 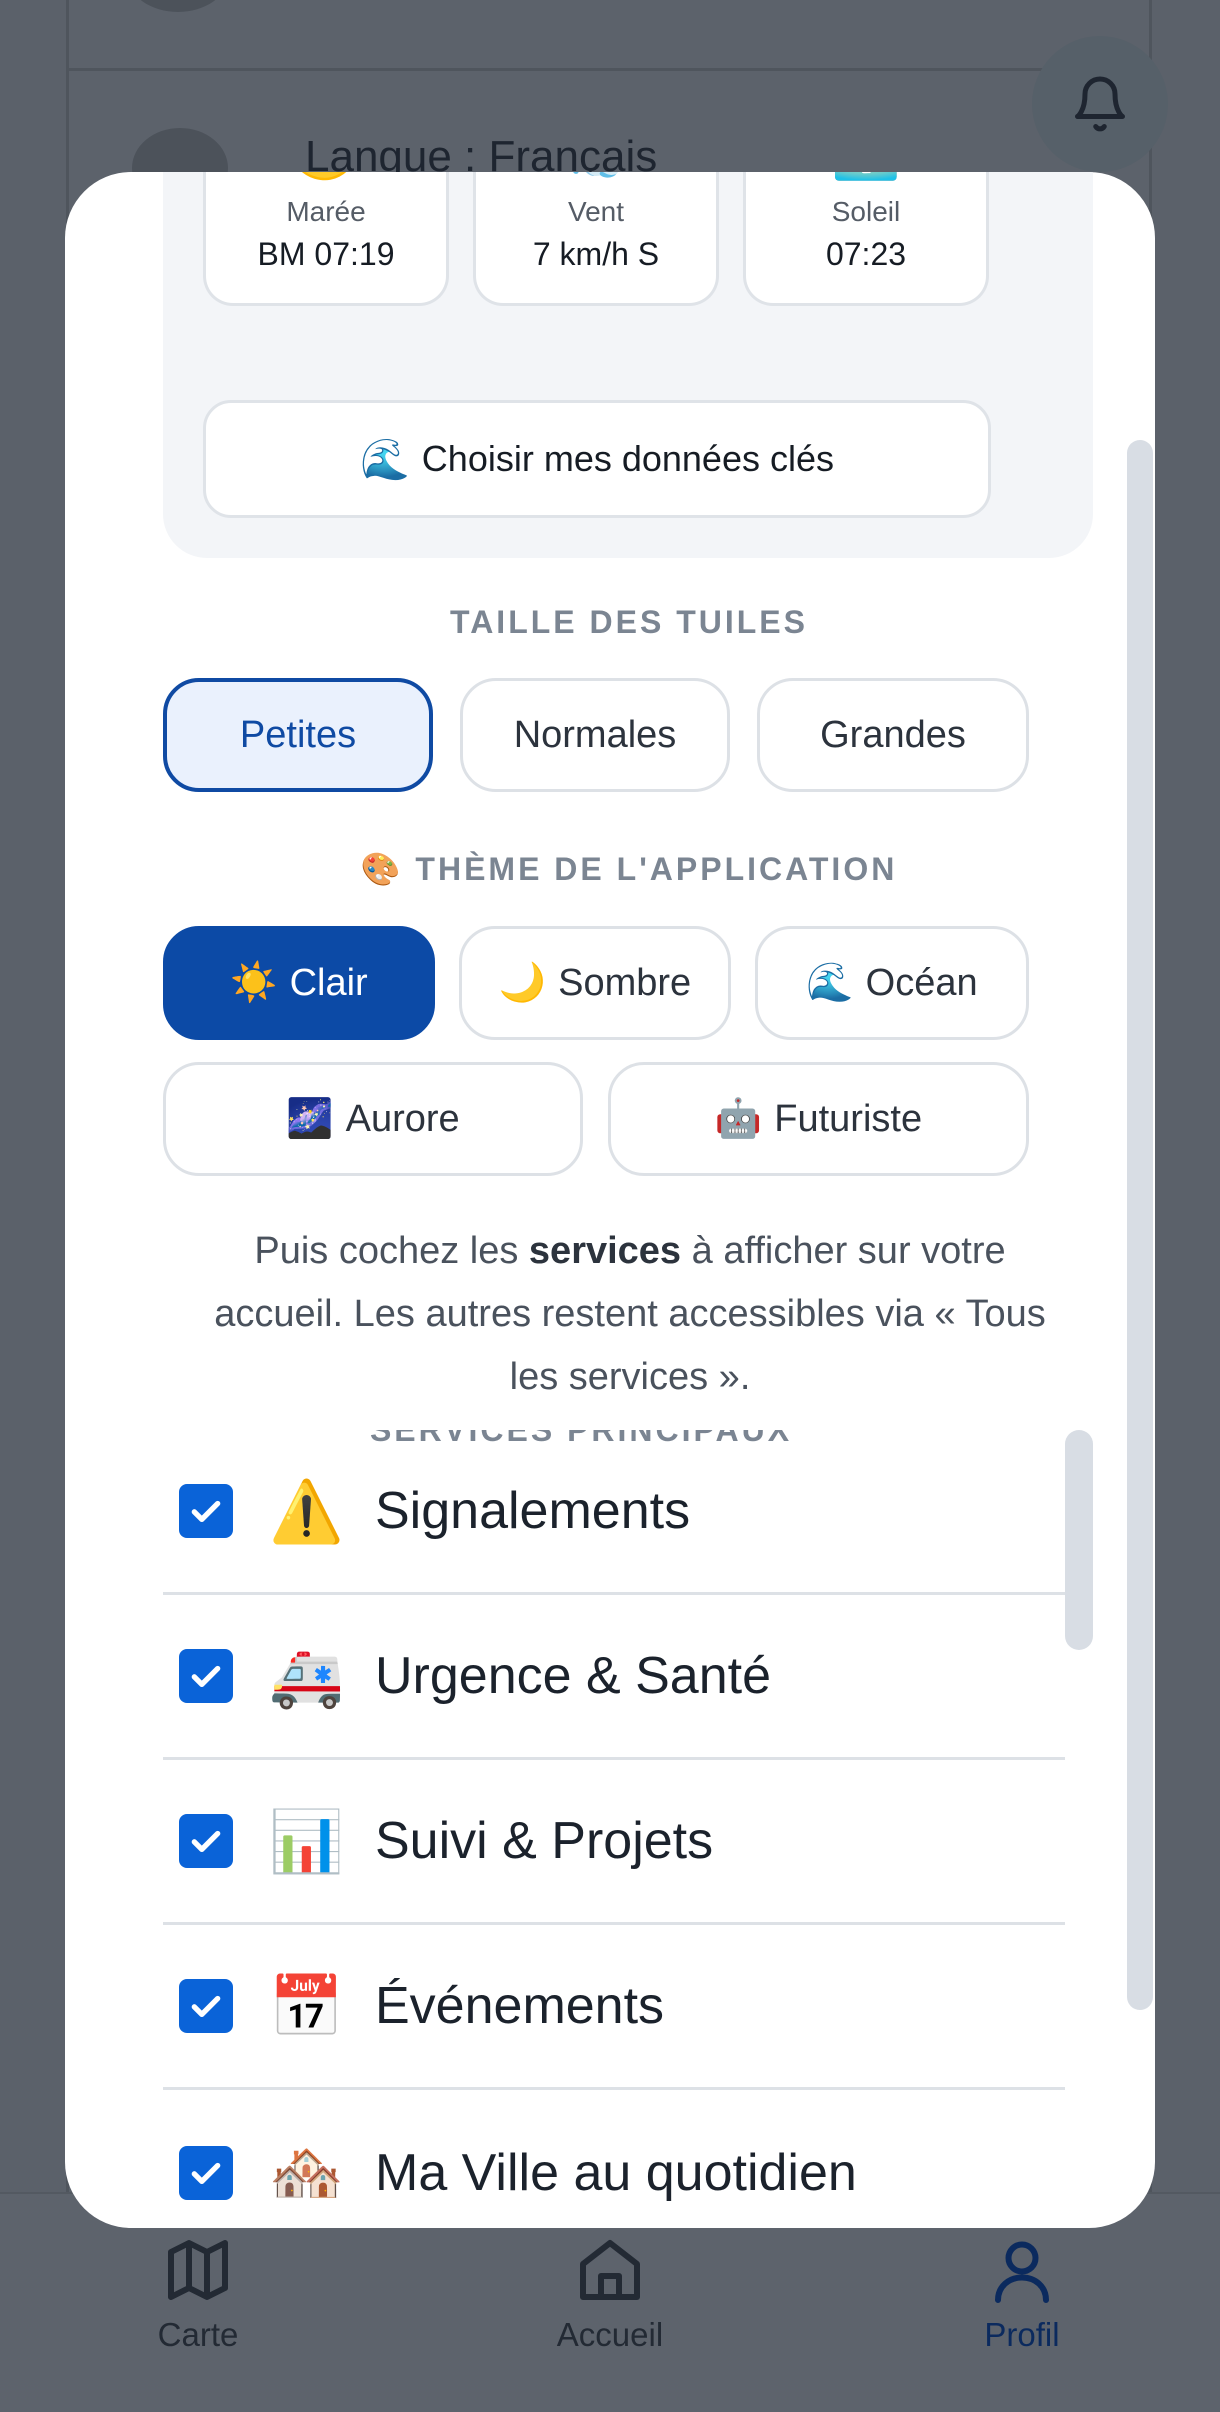 What do you see at coordinates (866, 254) in the screenshot?
I see `stat-value: 07:23` at bounding box center [866, 254].